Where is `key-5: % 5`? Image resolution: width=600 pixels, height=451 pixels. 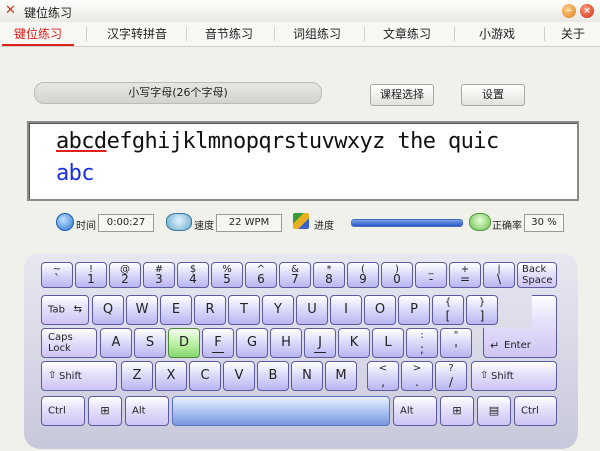
key-5: % 5 is located at coordinates (227, 275).